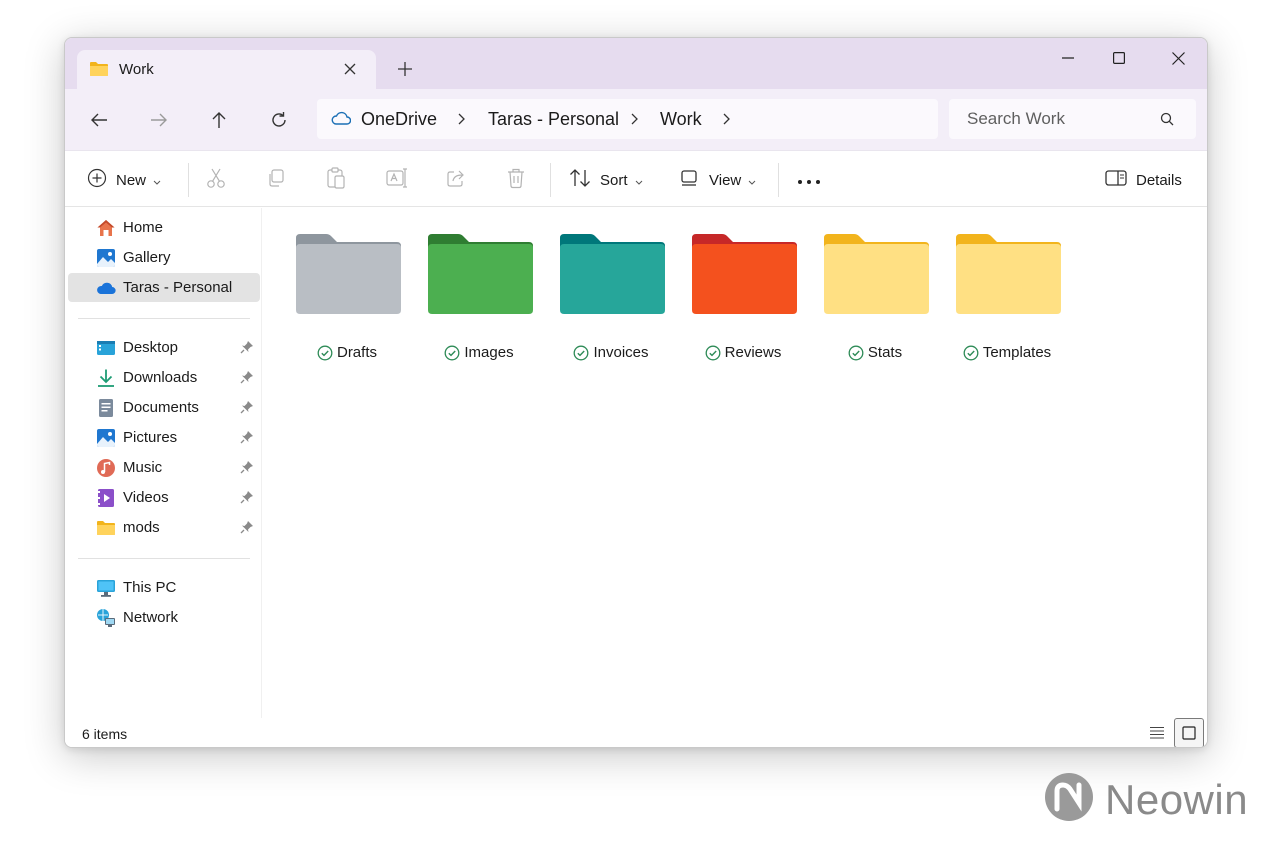 This screenshot has width=1272, height=849. What do you see at coordinates (164, 467) in the screenshot?
I see `sidebar-item-music: Music` at bounding box center [164, 467].